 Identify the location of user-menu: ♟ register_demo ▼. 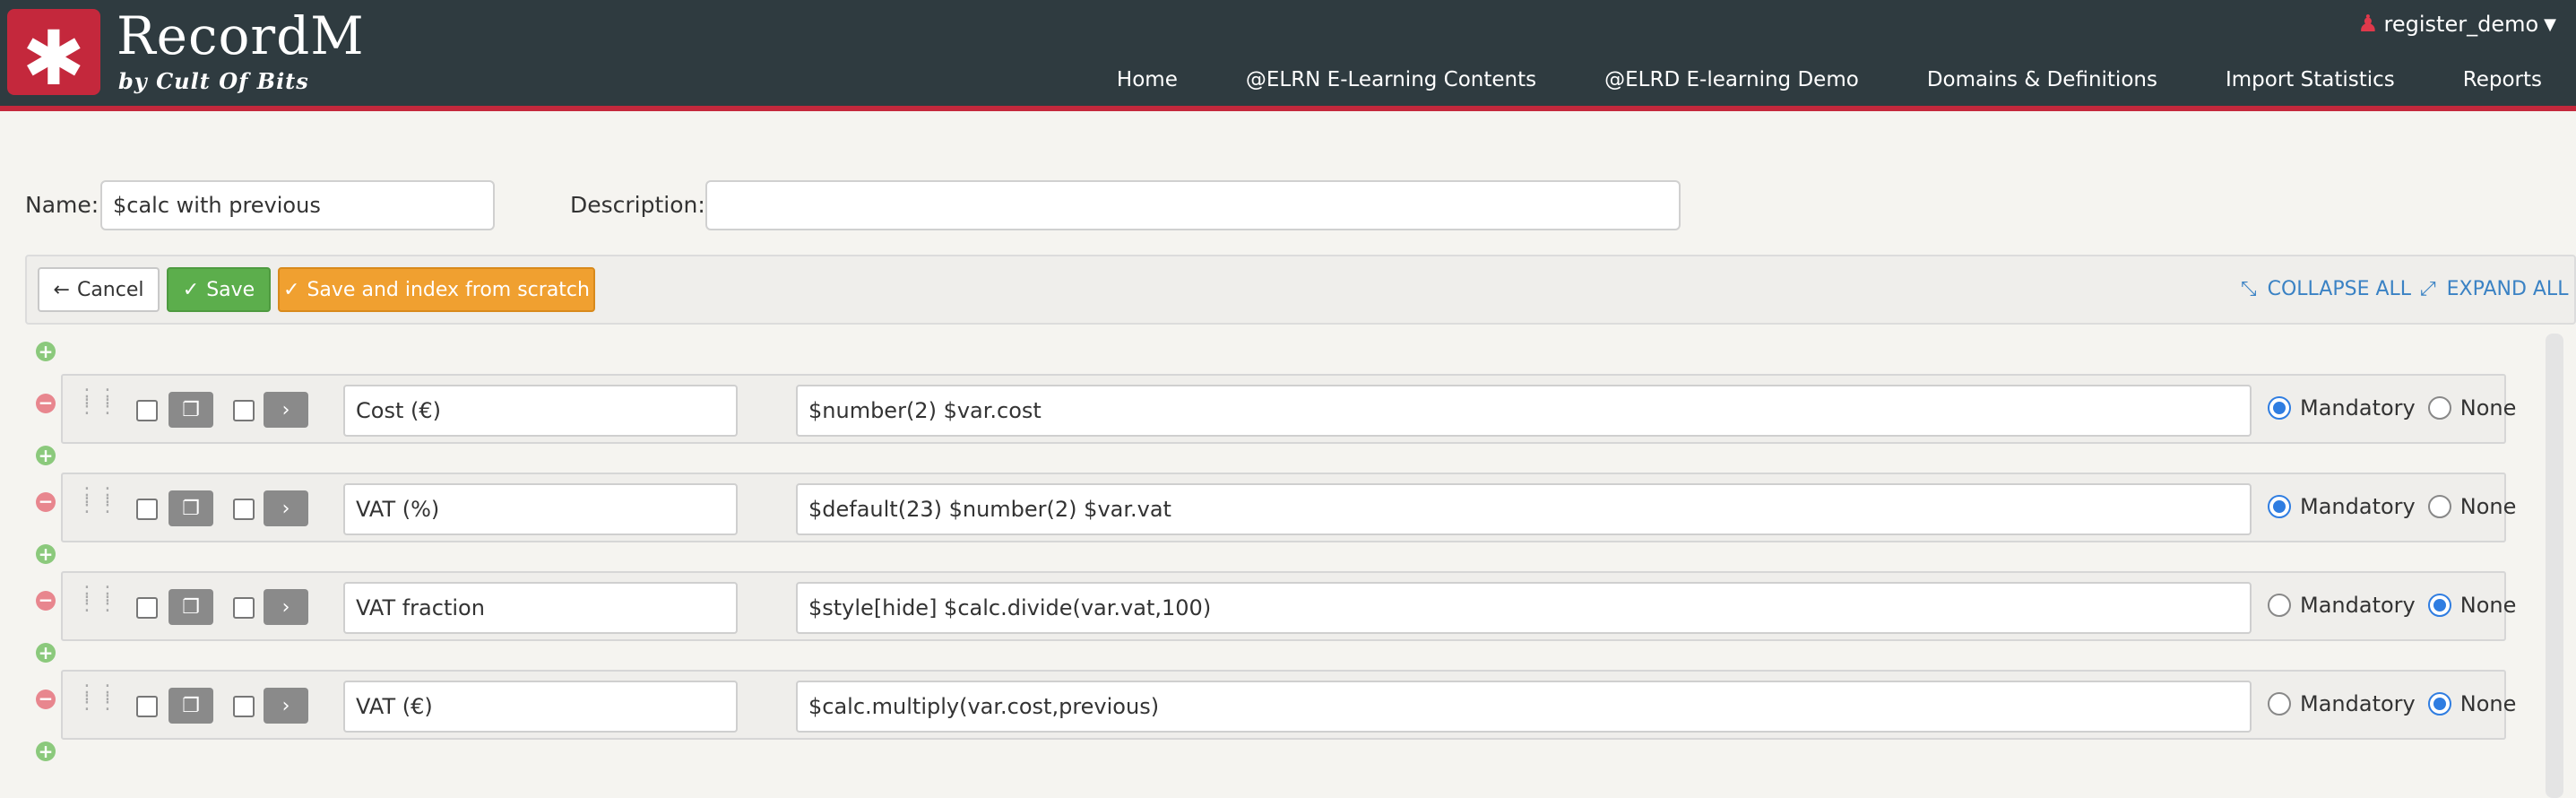
(2456, 24).